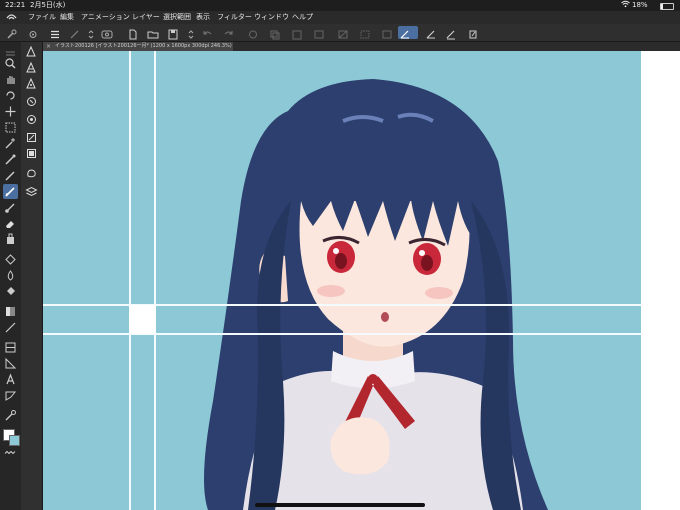 This screenshot has width=680, height=510. What do you see at coordinates (340, 505) in the screenshot?
I see `home-indicator` at bounding box center [340, 505].